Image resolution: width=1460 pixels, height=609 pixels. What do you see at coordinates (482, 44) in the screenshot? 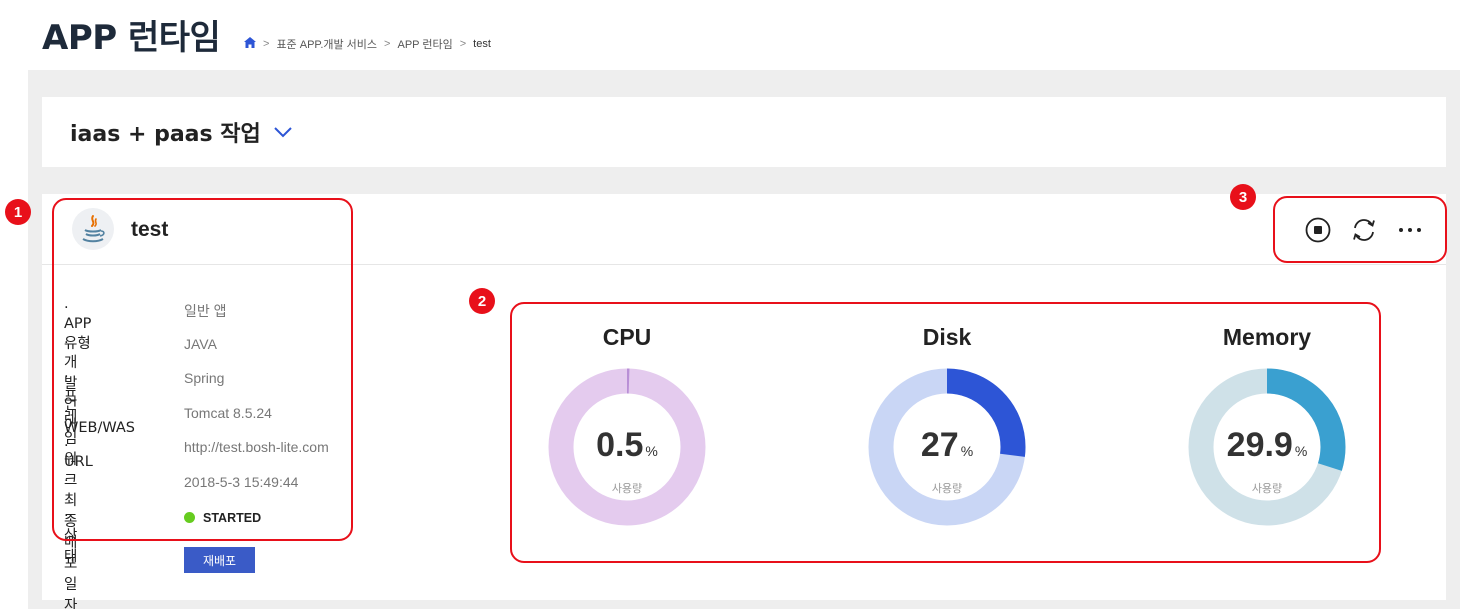
I see `breadcrumb-item-current: test` at bounding box center [482, 44].